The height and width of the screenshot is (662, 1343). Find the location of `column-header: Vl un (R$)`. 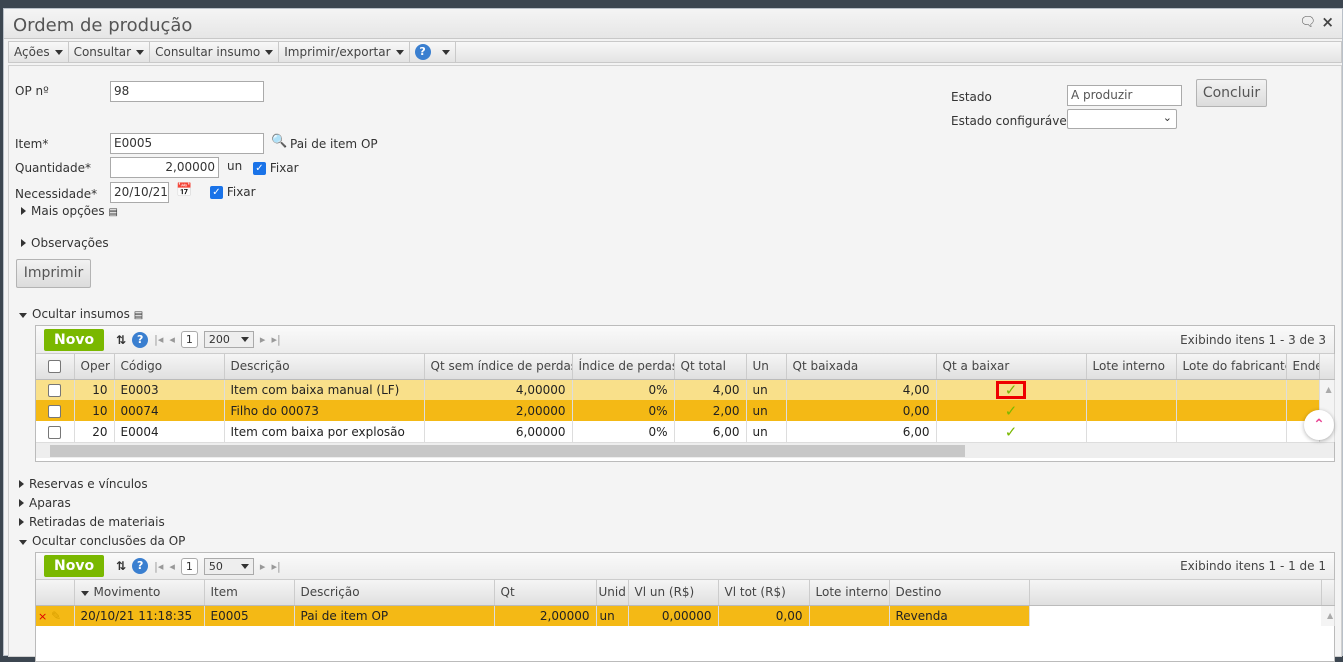

column-header: Vl un (R$) is located at coordinates (673, 593).